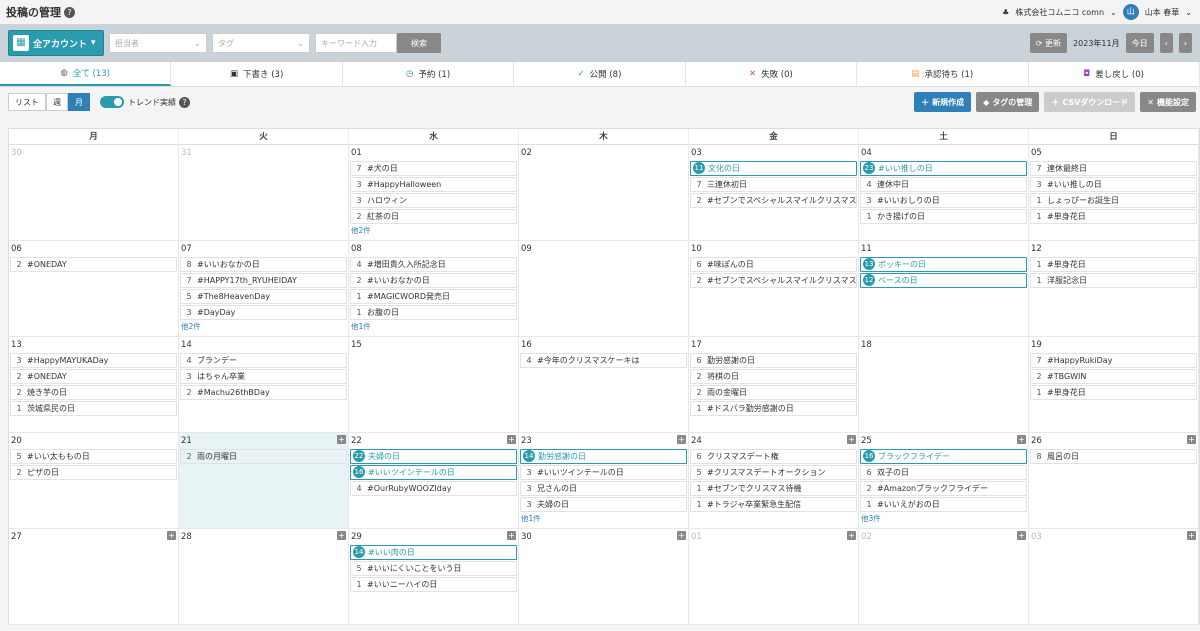 This screenshot has height=631, width=1200. What do you see at coordinates (604, 384) in the screenshot?
I see `calendar-day: 16 4 #今年のクリスマスケーキは` at bounding box center [604, 384].